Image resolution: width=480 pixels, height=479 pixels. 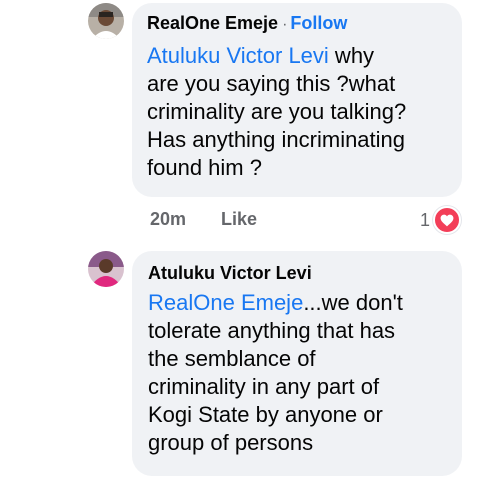 I want to click on timestamp: 20m, so click(x=168, y=219).